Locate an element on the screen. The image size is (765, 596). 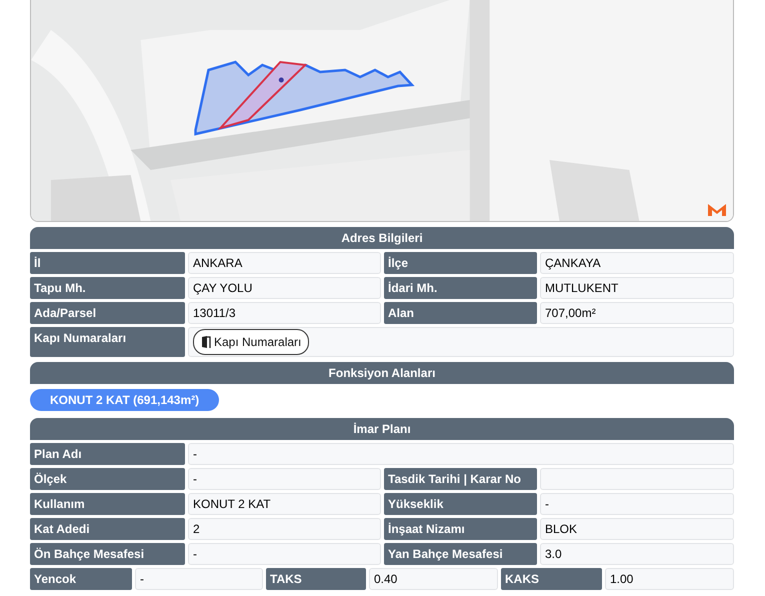
field-value: KONUT 2 KAT is located at coordinates (284, 504).